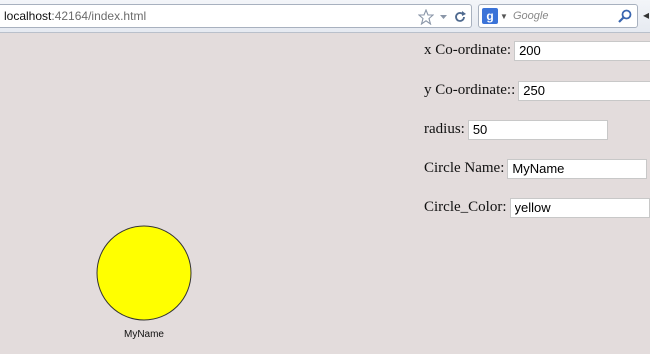 The image size is (650, 354). I want to click on search-engine-selector: g ▼, so click(495, 16).